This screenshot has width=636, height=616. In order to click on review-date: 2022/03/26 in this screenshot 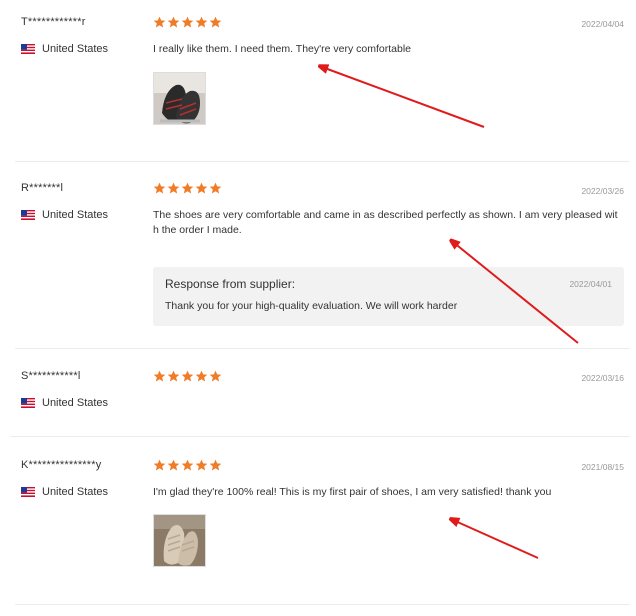, I will do `click(602, 191)`.